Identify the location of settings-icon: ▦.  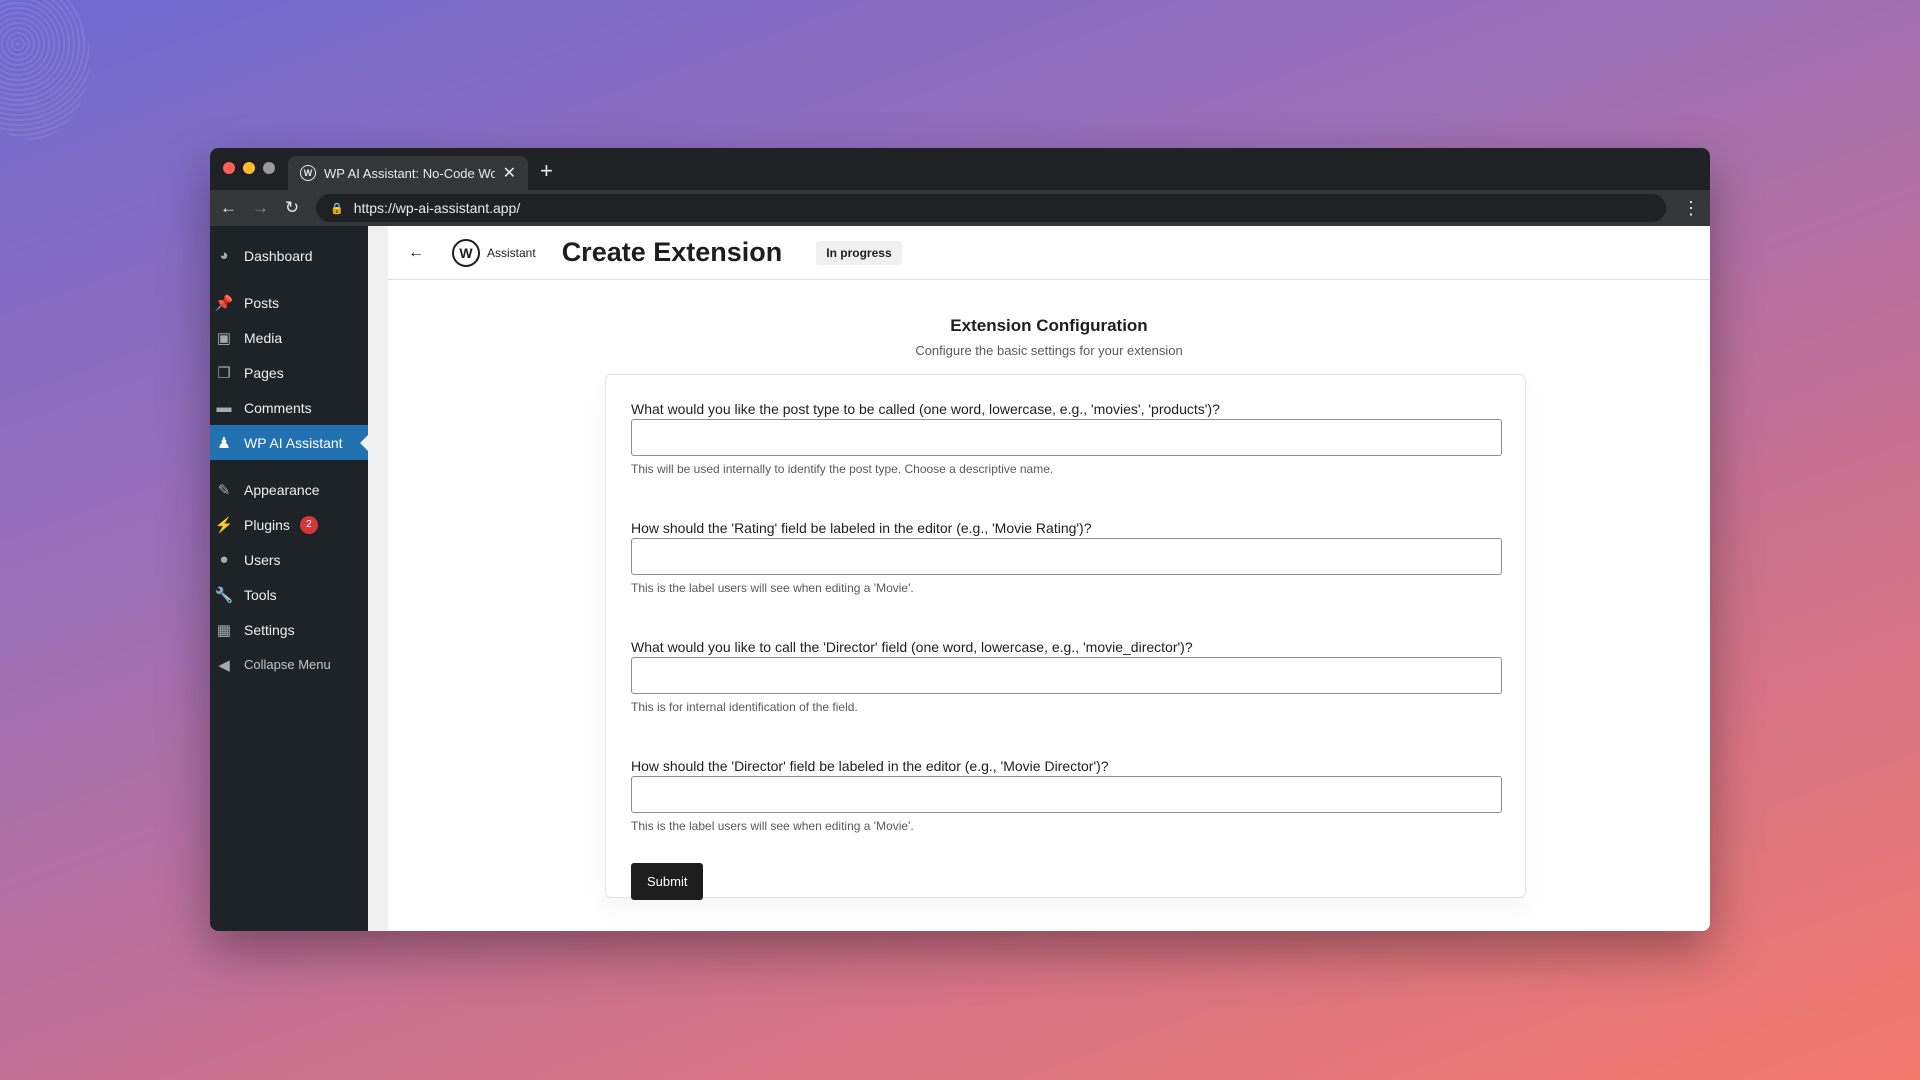
(224, 630).